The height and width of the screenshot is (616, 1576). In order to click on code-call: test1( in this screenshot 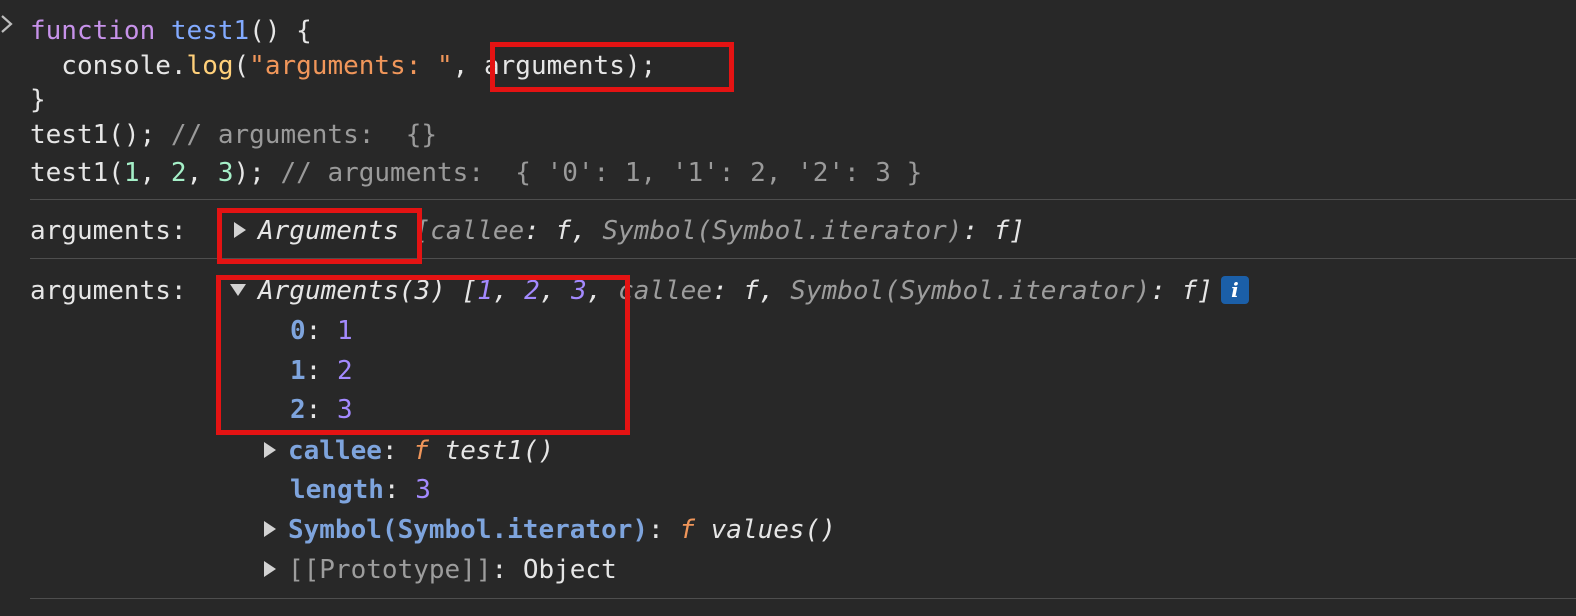, I will do `click(77, 173)`.